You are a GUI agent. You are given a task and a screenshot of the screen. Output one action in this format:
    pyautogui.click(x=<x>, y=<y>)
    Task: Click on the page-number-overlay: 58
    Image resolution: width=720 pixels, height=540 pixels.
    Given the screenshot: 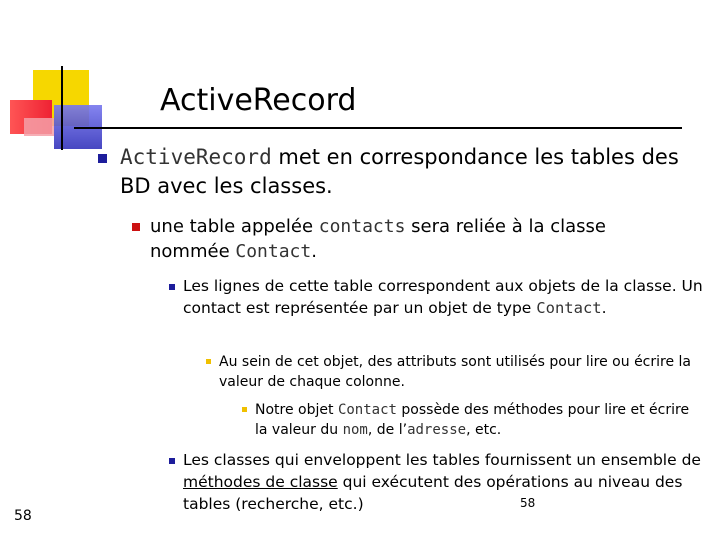 What is the action you would take?
    pyautogui.click(x=528, y=503)
    